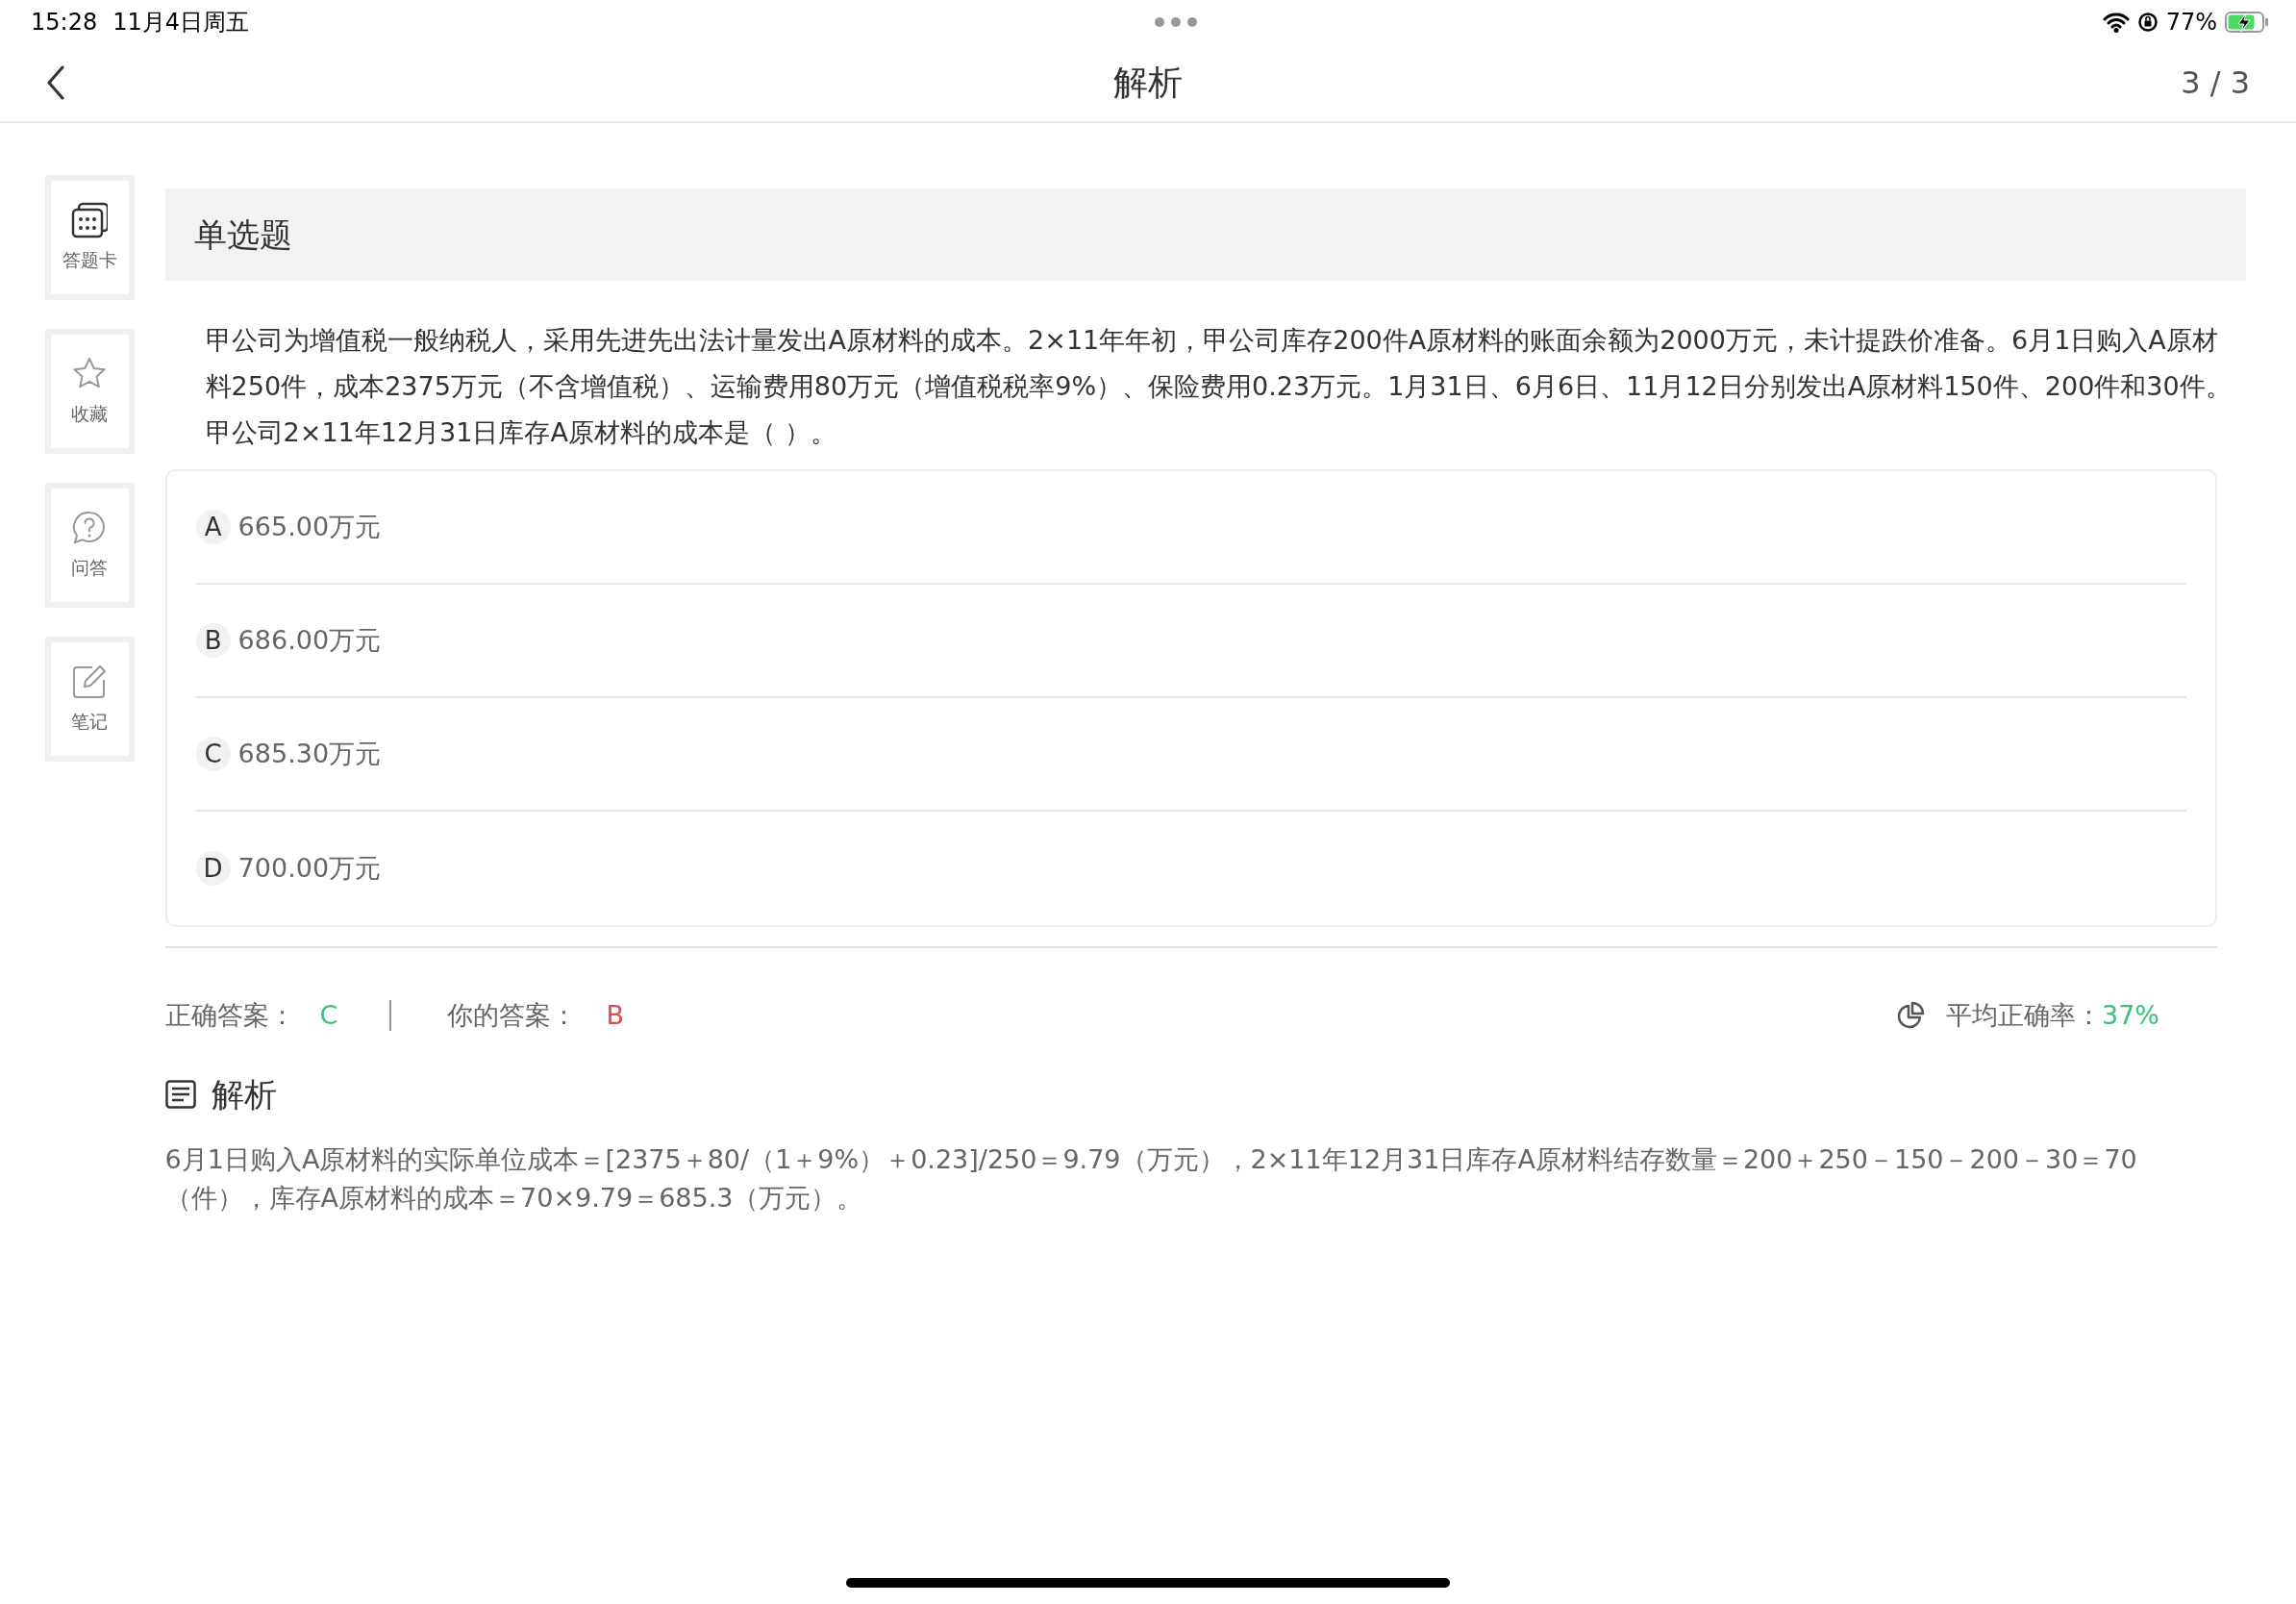 Image resolution: width=2296 pixels, height=1604 pixels. Describe the element at coordinates (1190, 868) in the screenshot. I see `option-row: D 700.00万元` at that location.